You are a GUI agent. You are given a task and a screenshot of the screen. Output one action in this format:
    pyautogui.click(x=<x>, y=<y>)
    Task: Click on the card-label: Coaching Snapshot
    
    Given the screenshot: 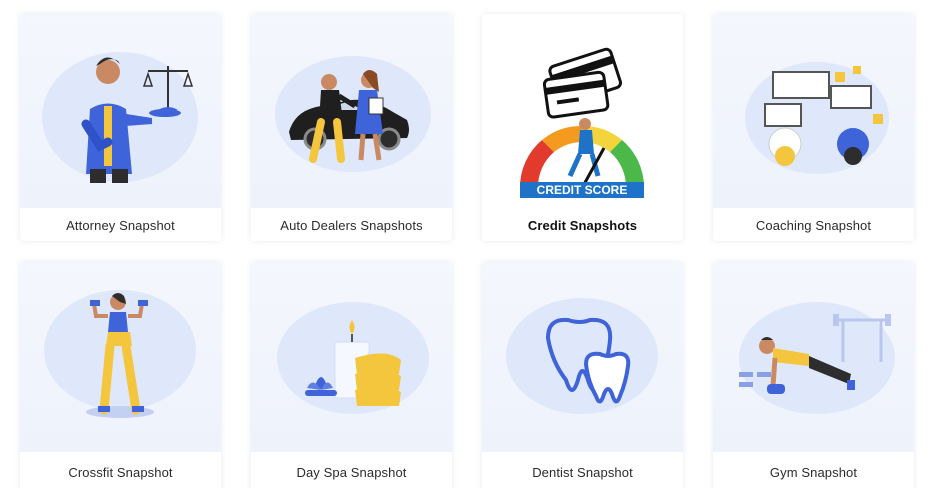 What is the action you would take?
    pyautogui.click(x=813, y=225)
    